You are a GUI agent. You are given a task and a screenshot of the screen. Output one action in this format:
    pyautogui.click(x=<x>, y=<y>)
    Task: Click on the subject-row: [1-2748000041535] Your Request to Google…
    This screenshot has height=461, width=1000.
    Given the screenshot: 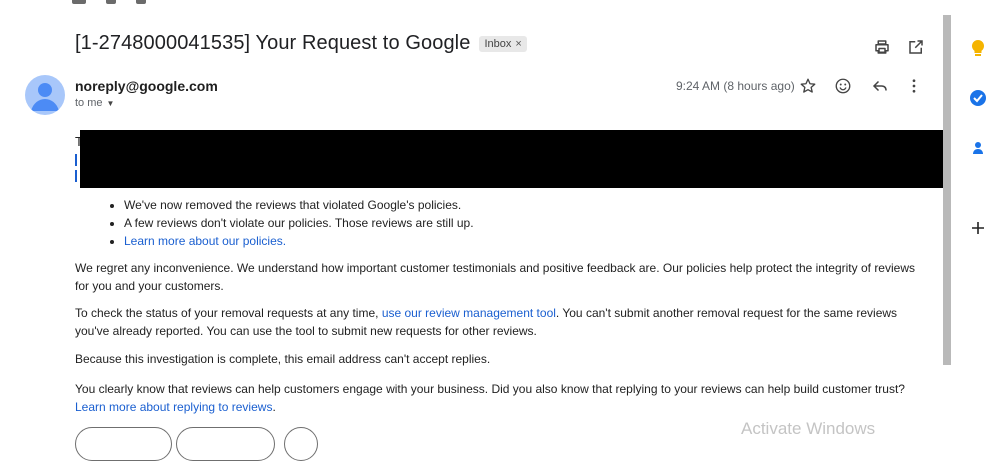 What is the action you would take?
    pyautogui.click(x=301, y=43)
    